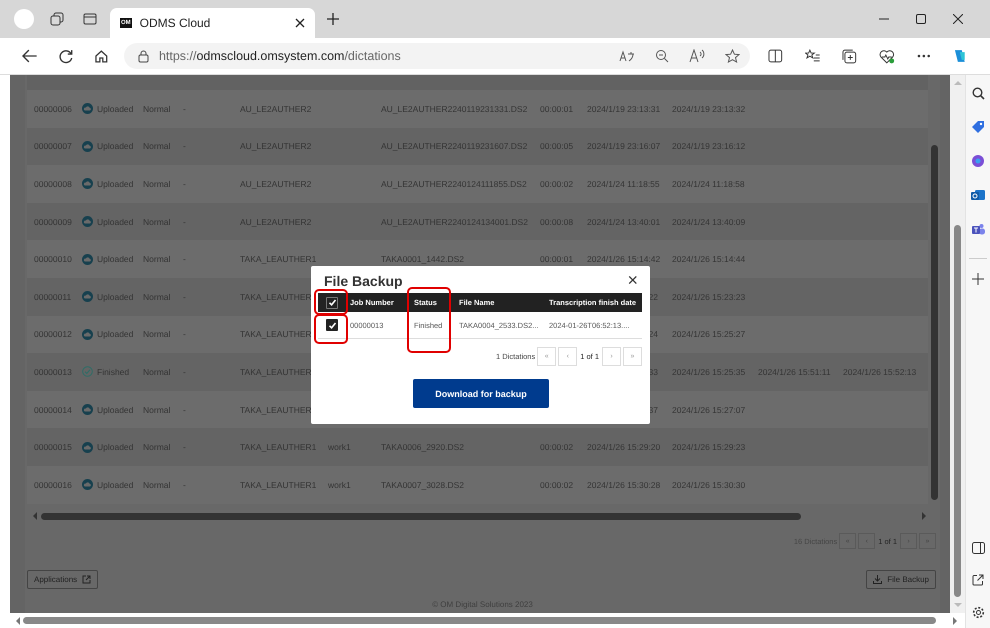 Image resolution: width=990 pixels, height=628 pixels. I want to click on star-icon, so click(732, 56).